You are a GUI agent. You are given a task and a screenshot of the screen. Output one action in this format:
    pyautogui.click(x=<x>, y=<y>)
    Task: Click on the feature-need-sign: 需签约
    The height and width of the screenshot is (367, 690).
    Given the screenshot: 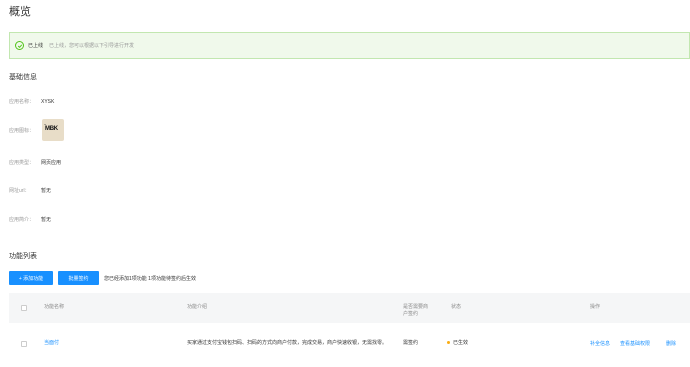 What is the action you would take?
    pyautogui.click(x=411, y=343)
    